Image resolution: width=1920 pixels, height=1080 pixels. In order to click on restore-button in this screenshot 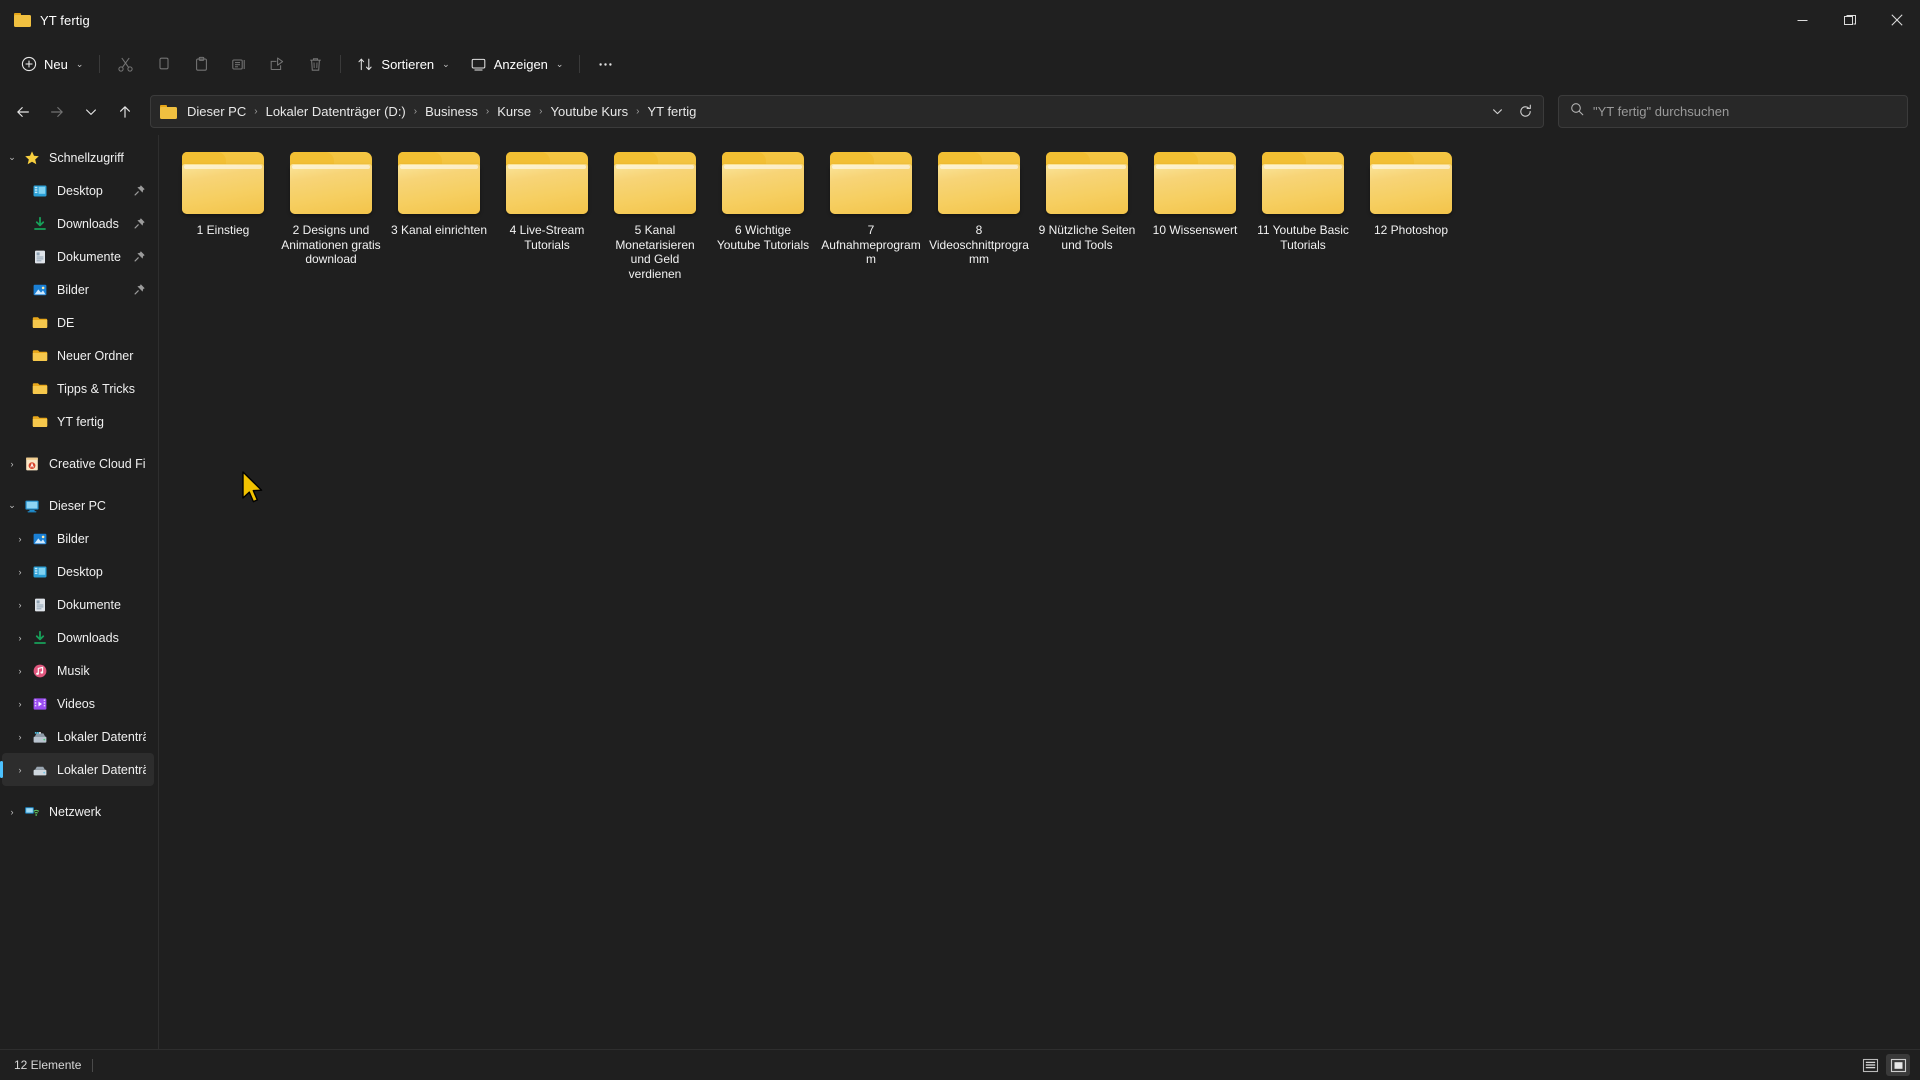, I will do `click(1849, 20)`.